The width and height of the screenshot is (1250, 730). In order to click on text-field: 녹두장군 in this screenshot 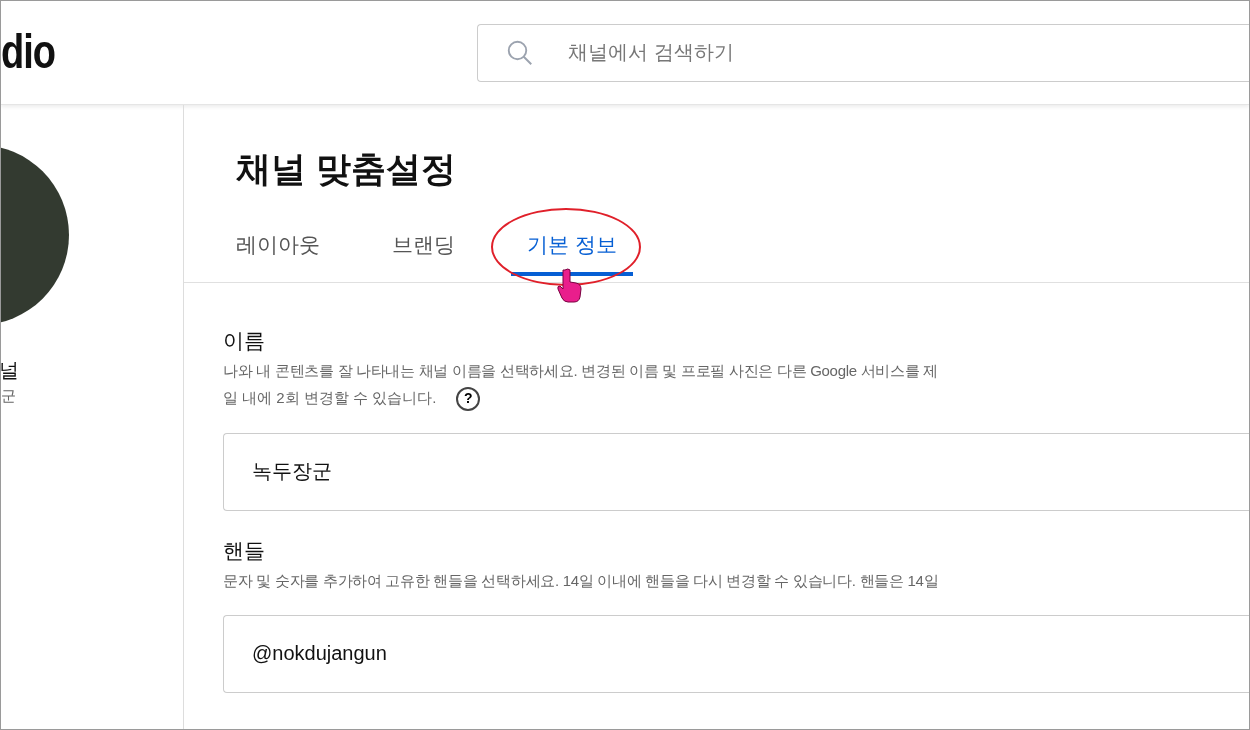, I will do `click(736, 471)`.